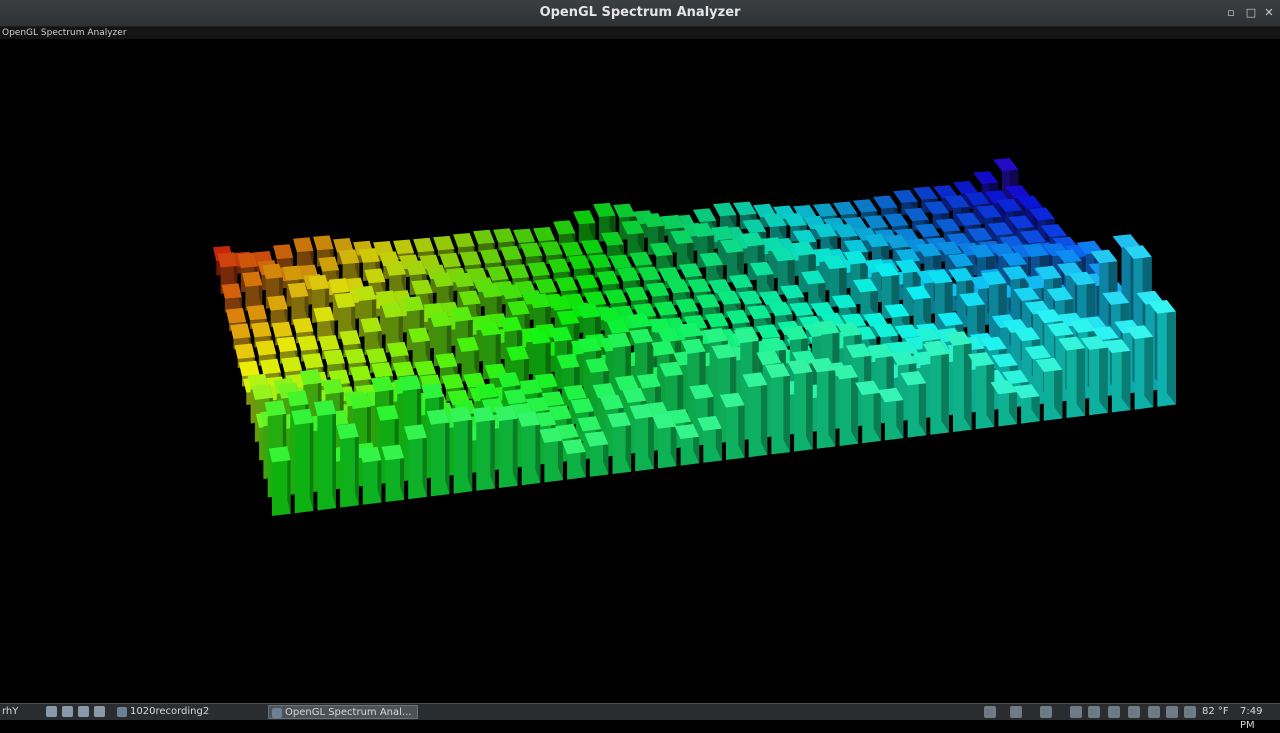 The width and height of the screenshot is (1280, 733). I want to click on close-icon: ✕, so click(1269, 13).